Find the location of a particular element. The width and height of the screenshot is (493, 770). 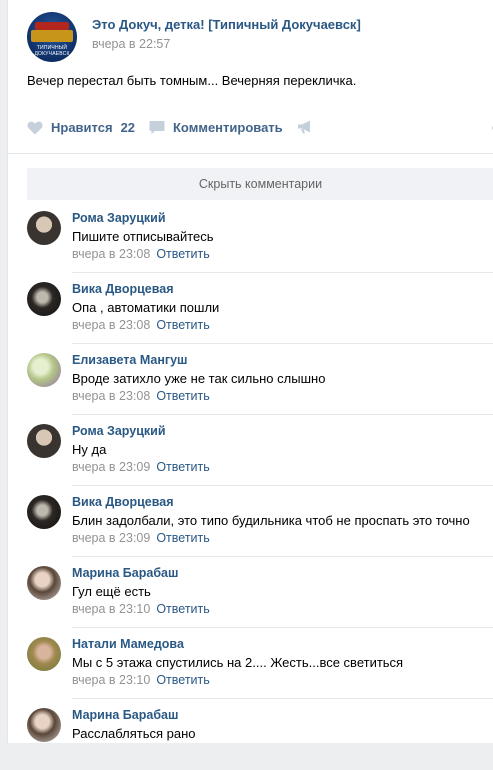

group-avatar-caption: ТИПИЧНЫЙ ДОКУЧАЕВСК is located at coordinates (52, 51).